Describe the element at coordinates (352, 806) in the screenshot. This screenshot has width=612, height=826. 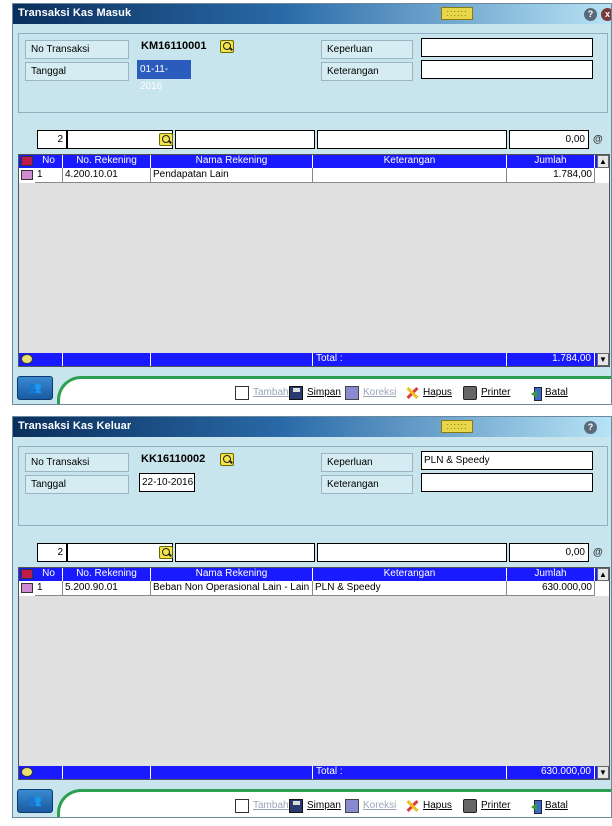
I see `edit-icon` at that location.